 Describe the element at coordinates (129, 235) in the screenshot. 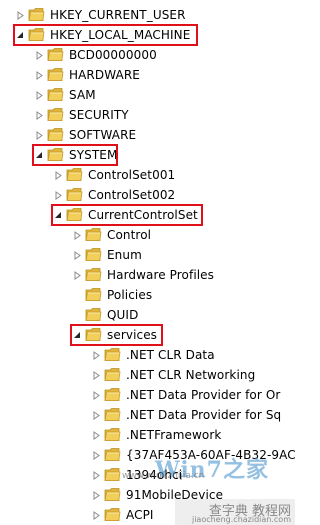

I see `tree-node-label: Control` at that location.